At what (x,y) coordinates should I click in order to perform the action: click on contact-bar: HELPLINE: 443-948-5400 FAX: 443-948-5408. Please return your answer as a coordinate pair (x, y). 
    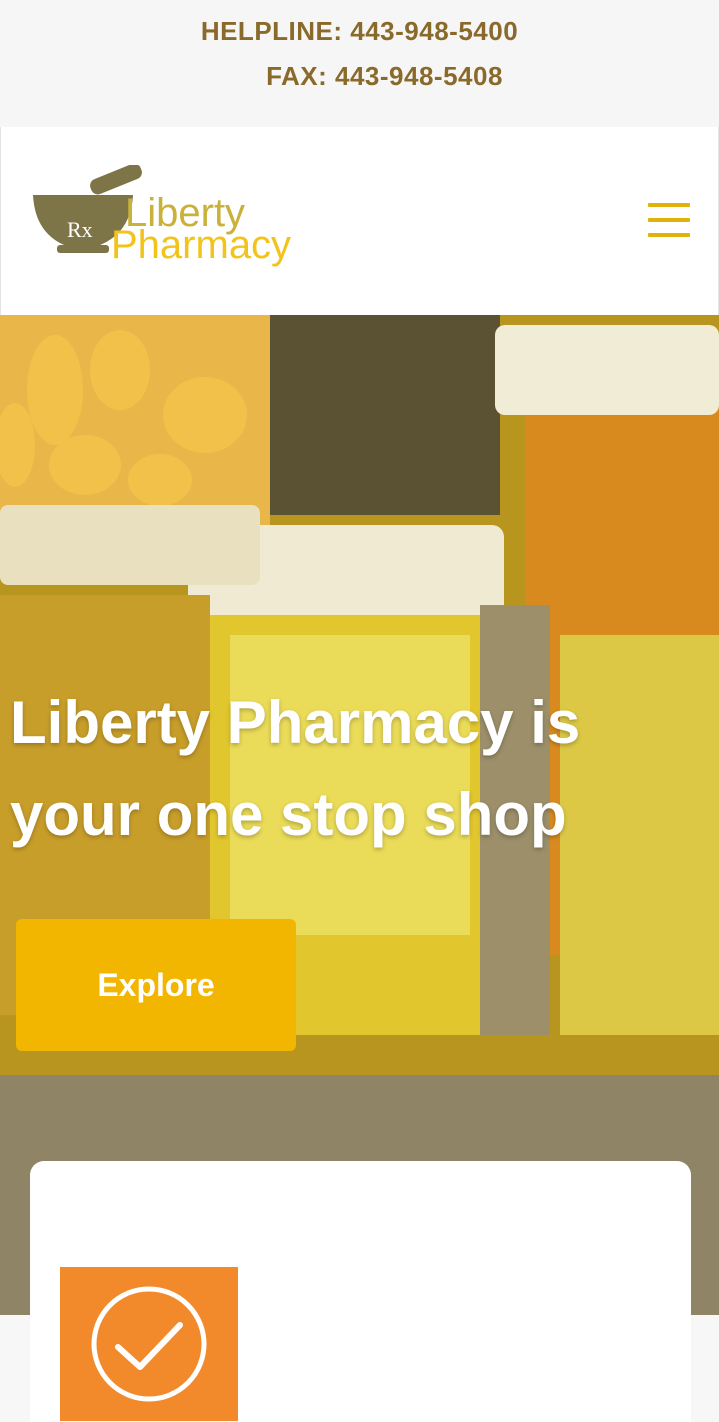
    Looking at the image, I should click on (359, 63).